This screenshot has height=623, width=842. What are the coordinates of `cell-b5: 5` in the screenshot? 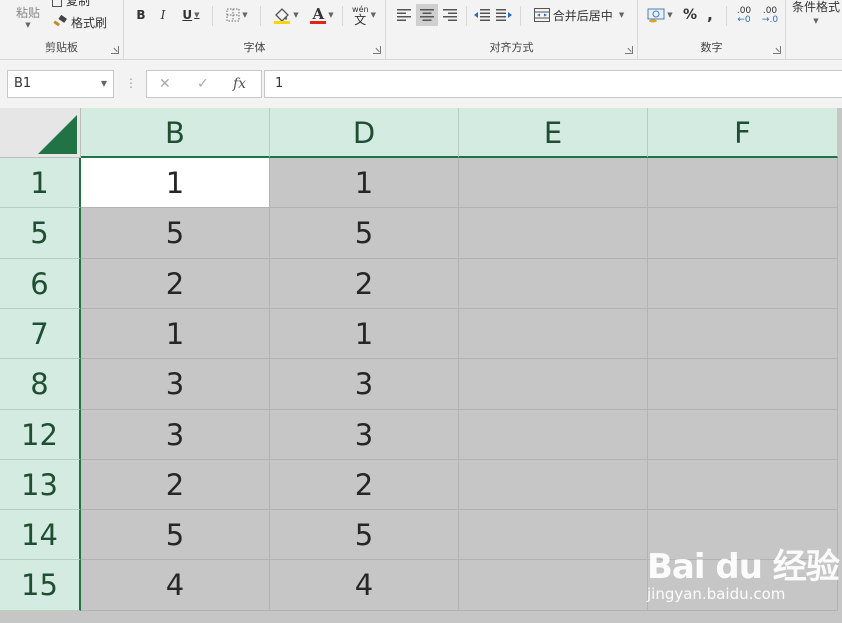 It's located at (175, 233).